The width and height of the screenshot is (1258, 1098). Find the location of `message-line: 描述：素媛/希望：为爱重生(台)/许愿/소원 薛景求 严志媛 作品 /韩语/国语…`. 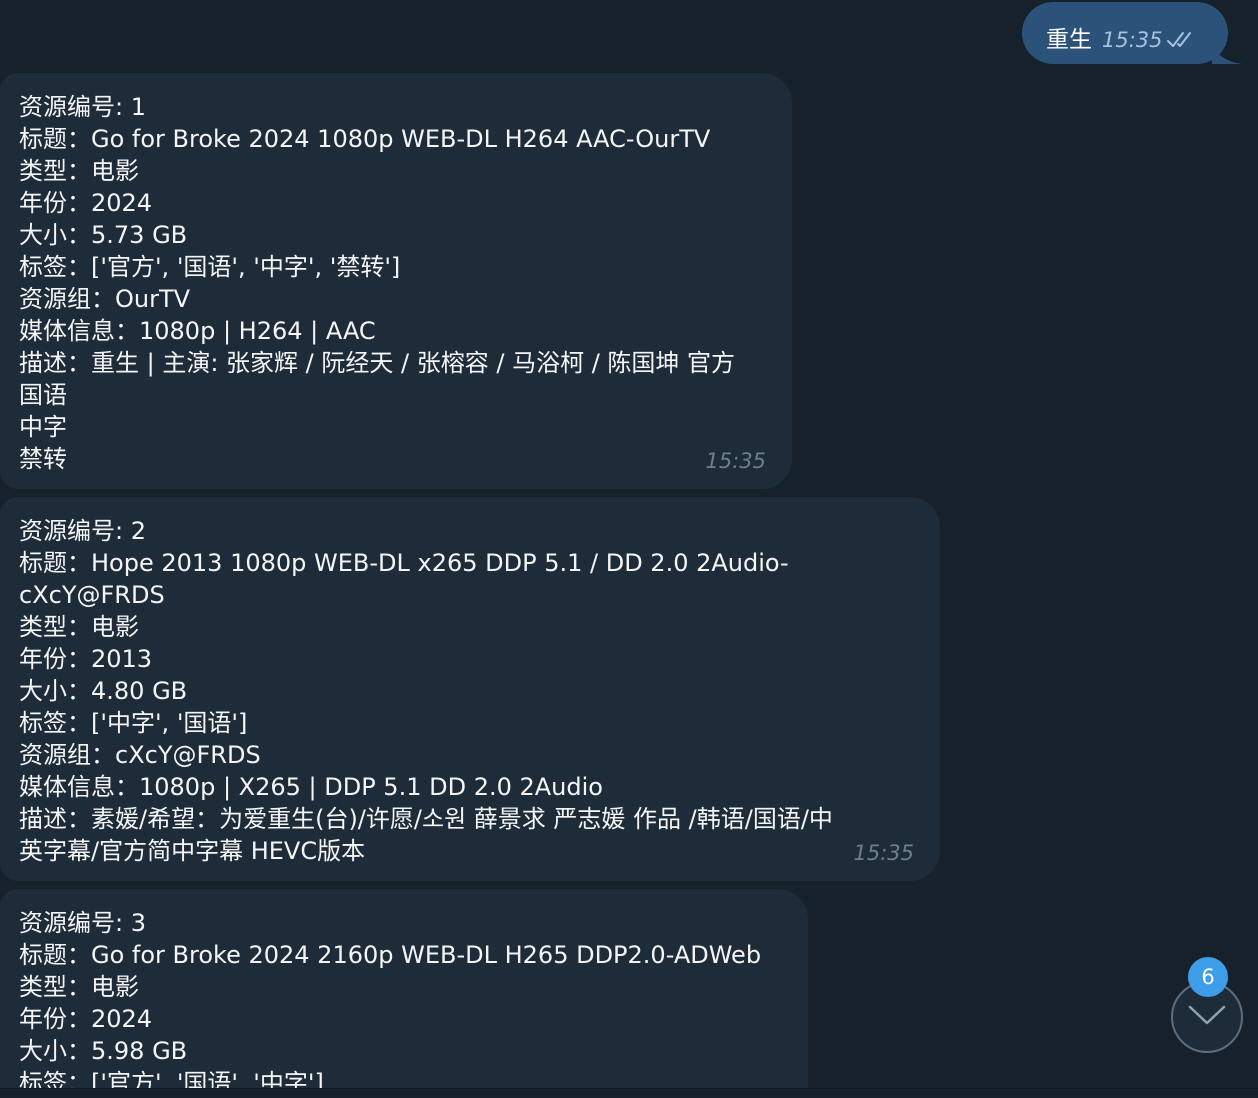

message-line: 描述：素媛/希望：为爱重生(台)/许愿/소원 薛景求 严志媛 作品 /韩语/国语… is located at coordinates (426, 819).